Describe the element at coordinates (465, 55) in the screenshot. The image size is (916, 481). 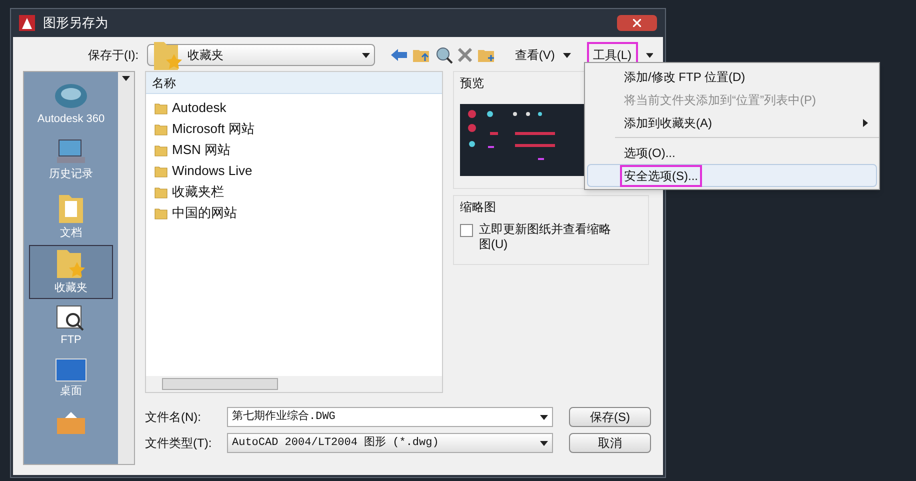
I see `delete-icon` at that location.